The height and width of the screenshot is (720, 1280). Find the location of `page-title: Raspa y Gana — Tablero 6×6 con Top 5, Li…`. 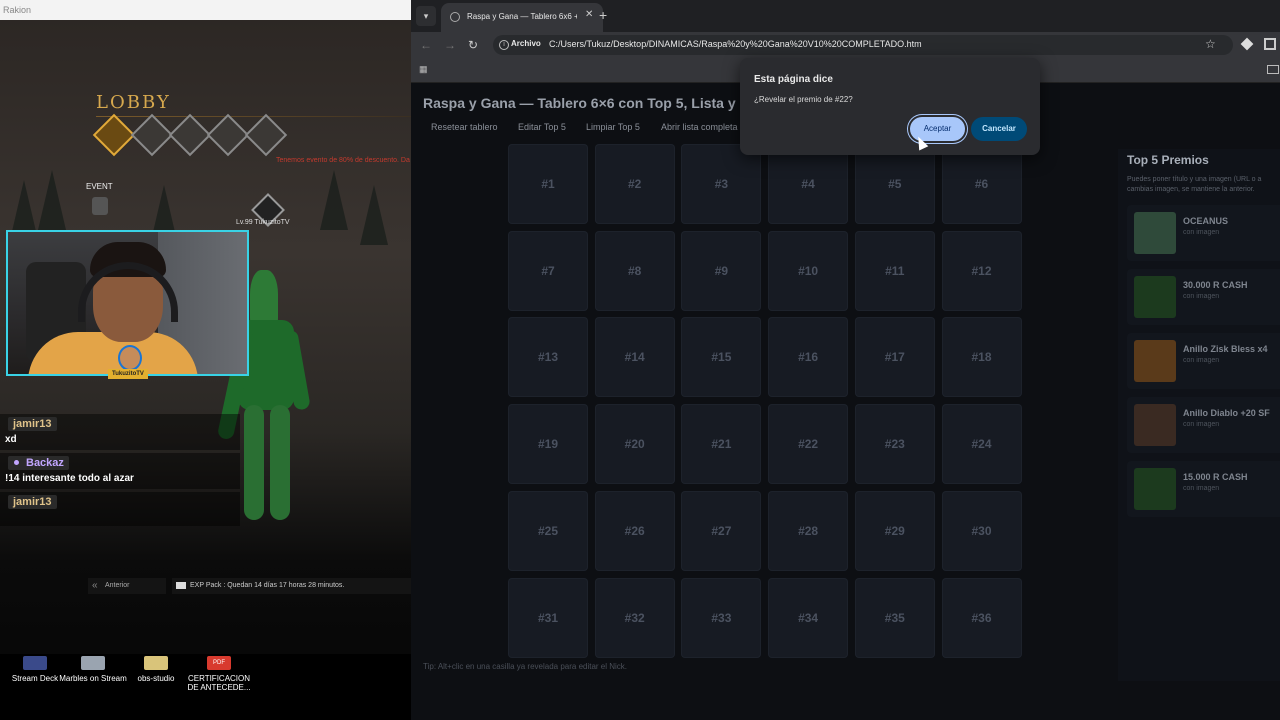

page-title: Raspa y Gana — Tablero 6×6 con Top 5, Li… is located at coordinates (592, 103).